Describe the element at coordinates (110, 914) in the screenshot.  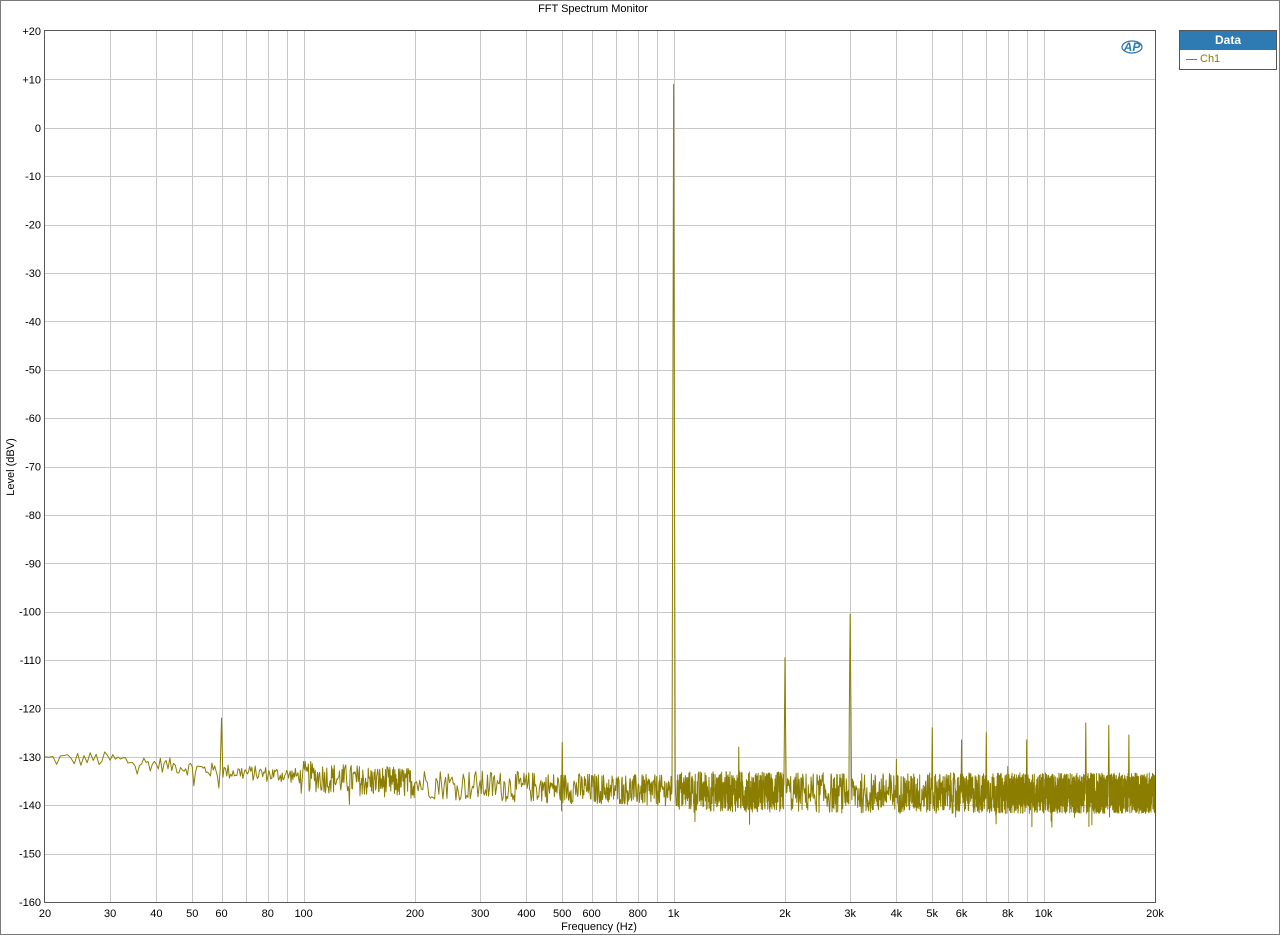
I see `x-tick-label: 30` at that location.